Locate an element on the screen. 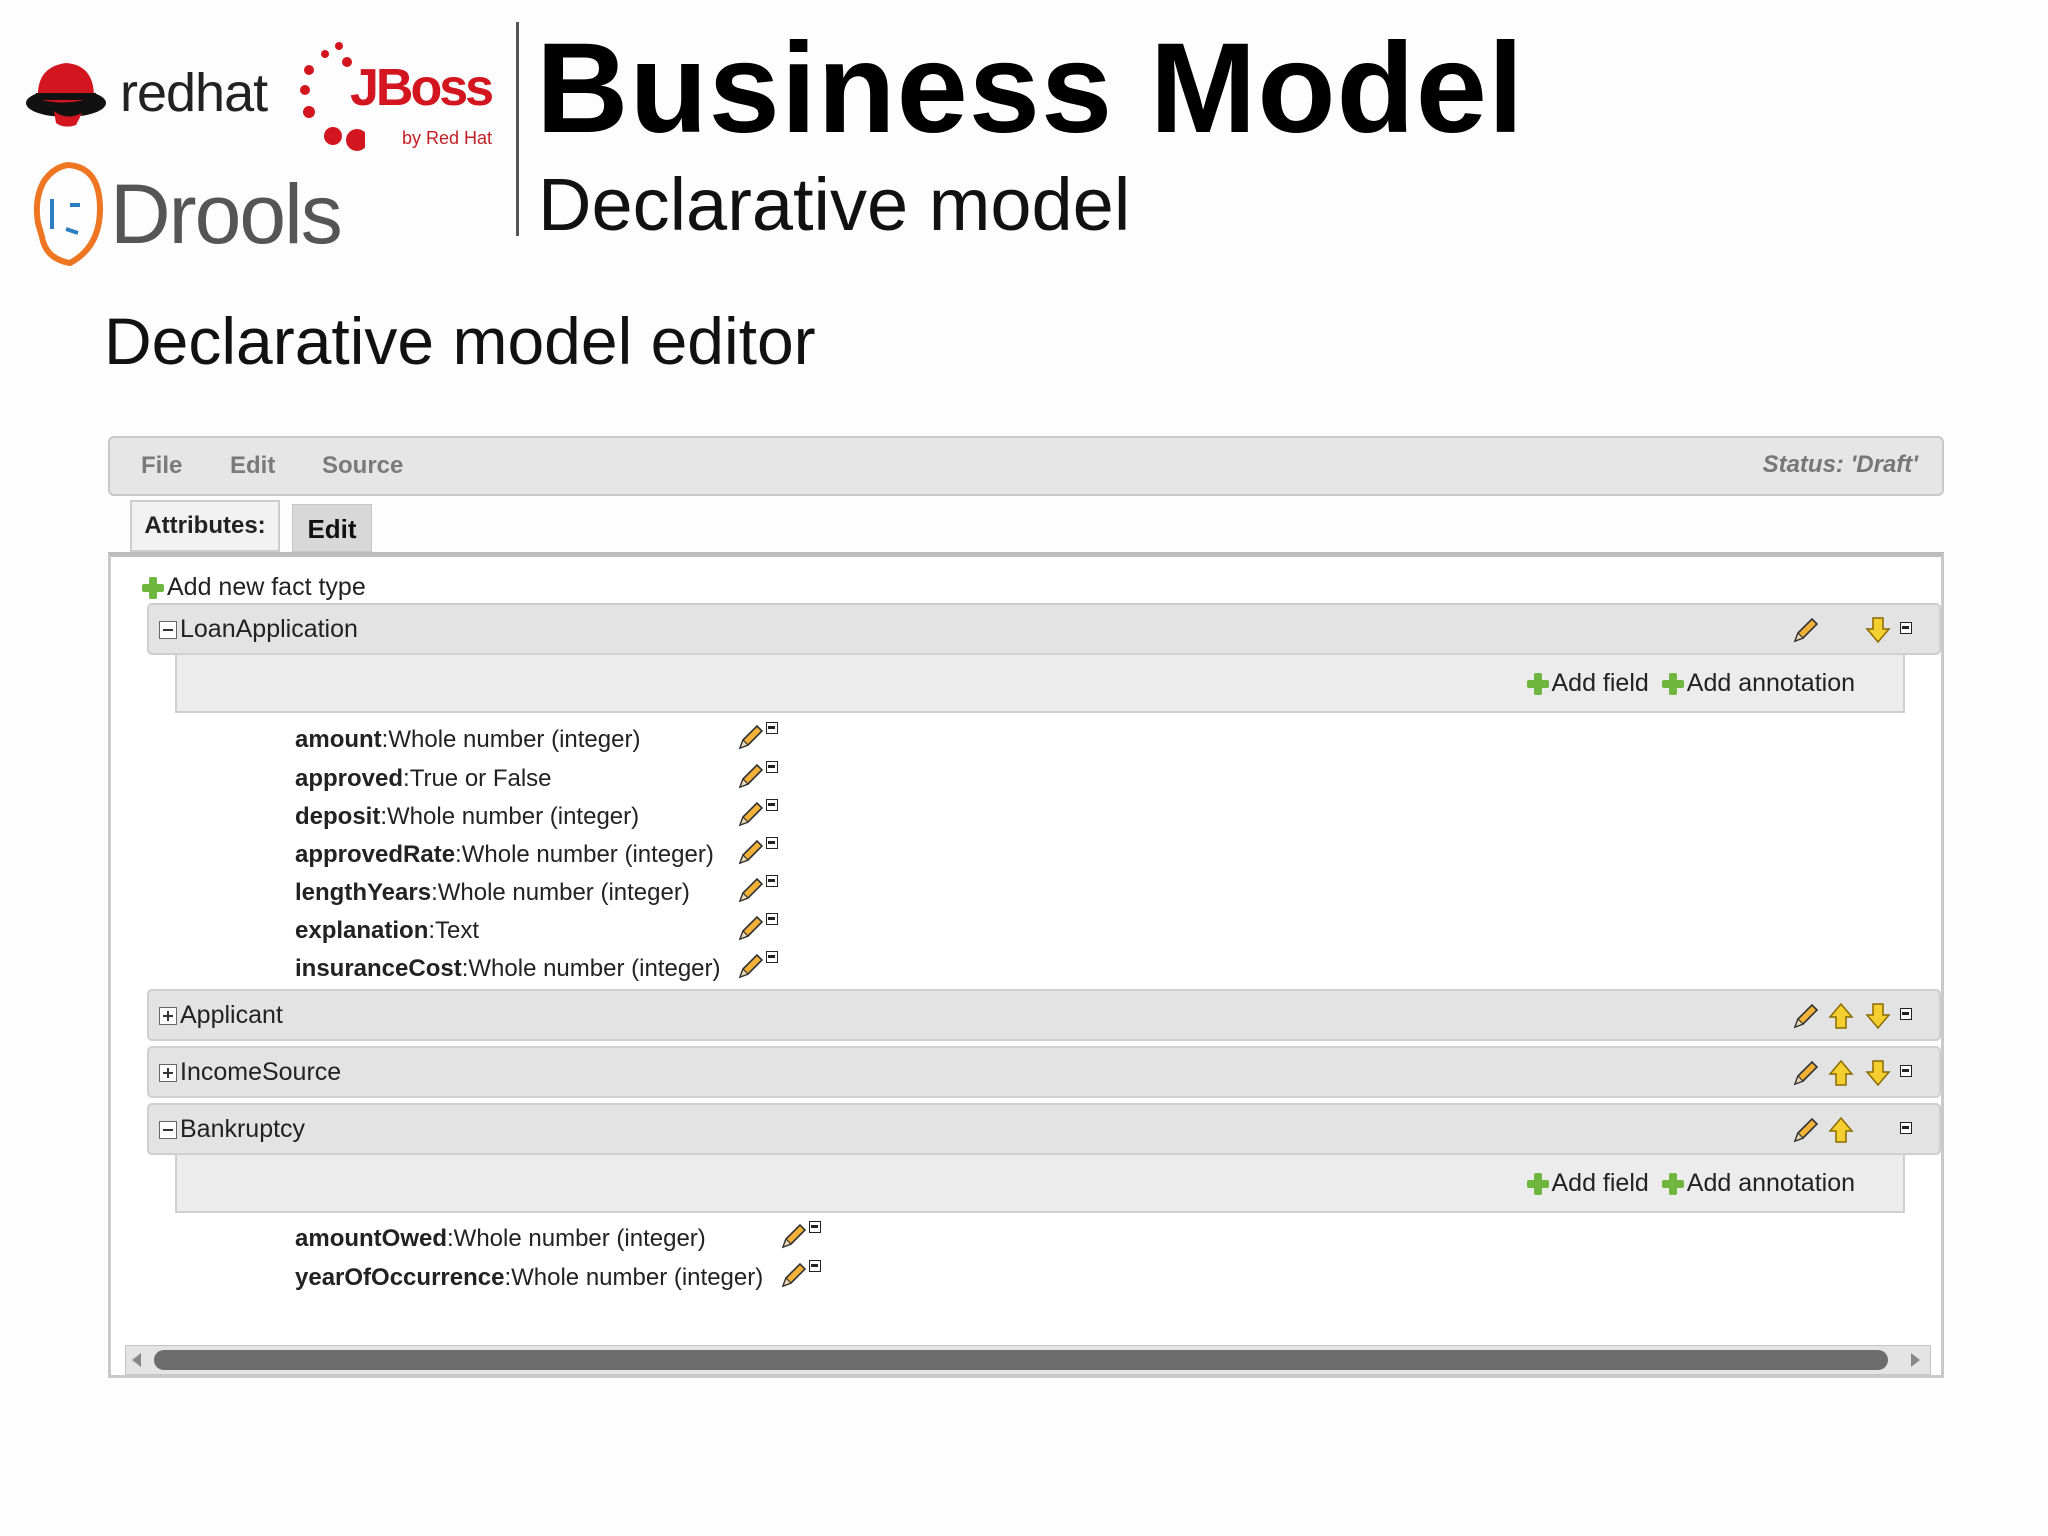  page-title: Business Model is located at coordinates (1030, 88).